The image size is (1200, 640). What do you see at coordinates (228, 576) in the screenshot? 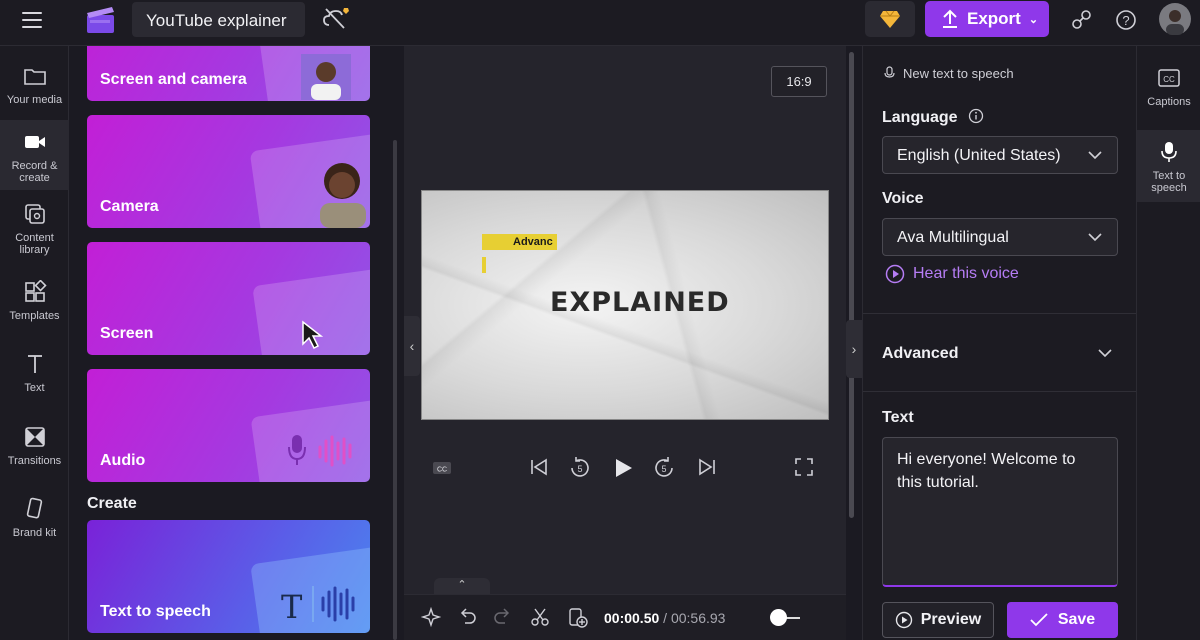
I see `card-text-to-speech: T Text to speech` at bounding box center [228, 576].